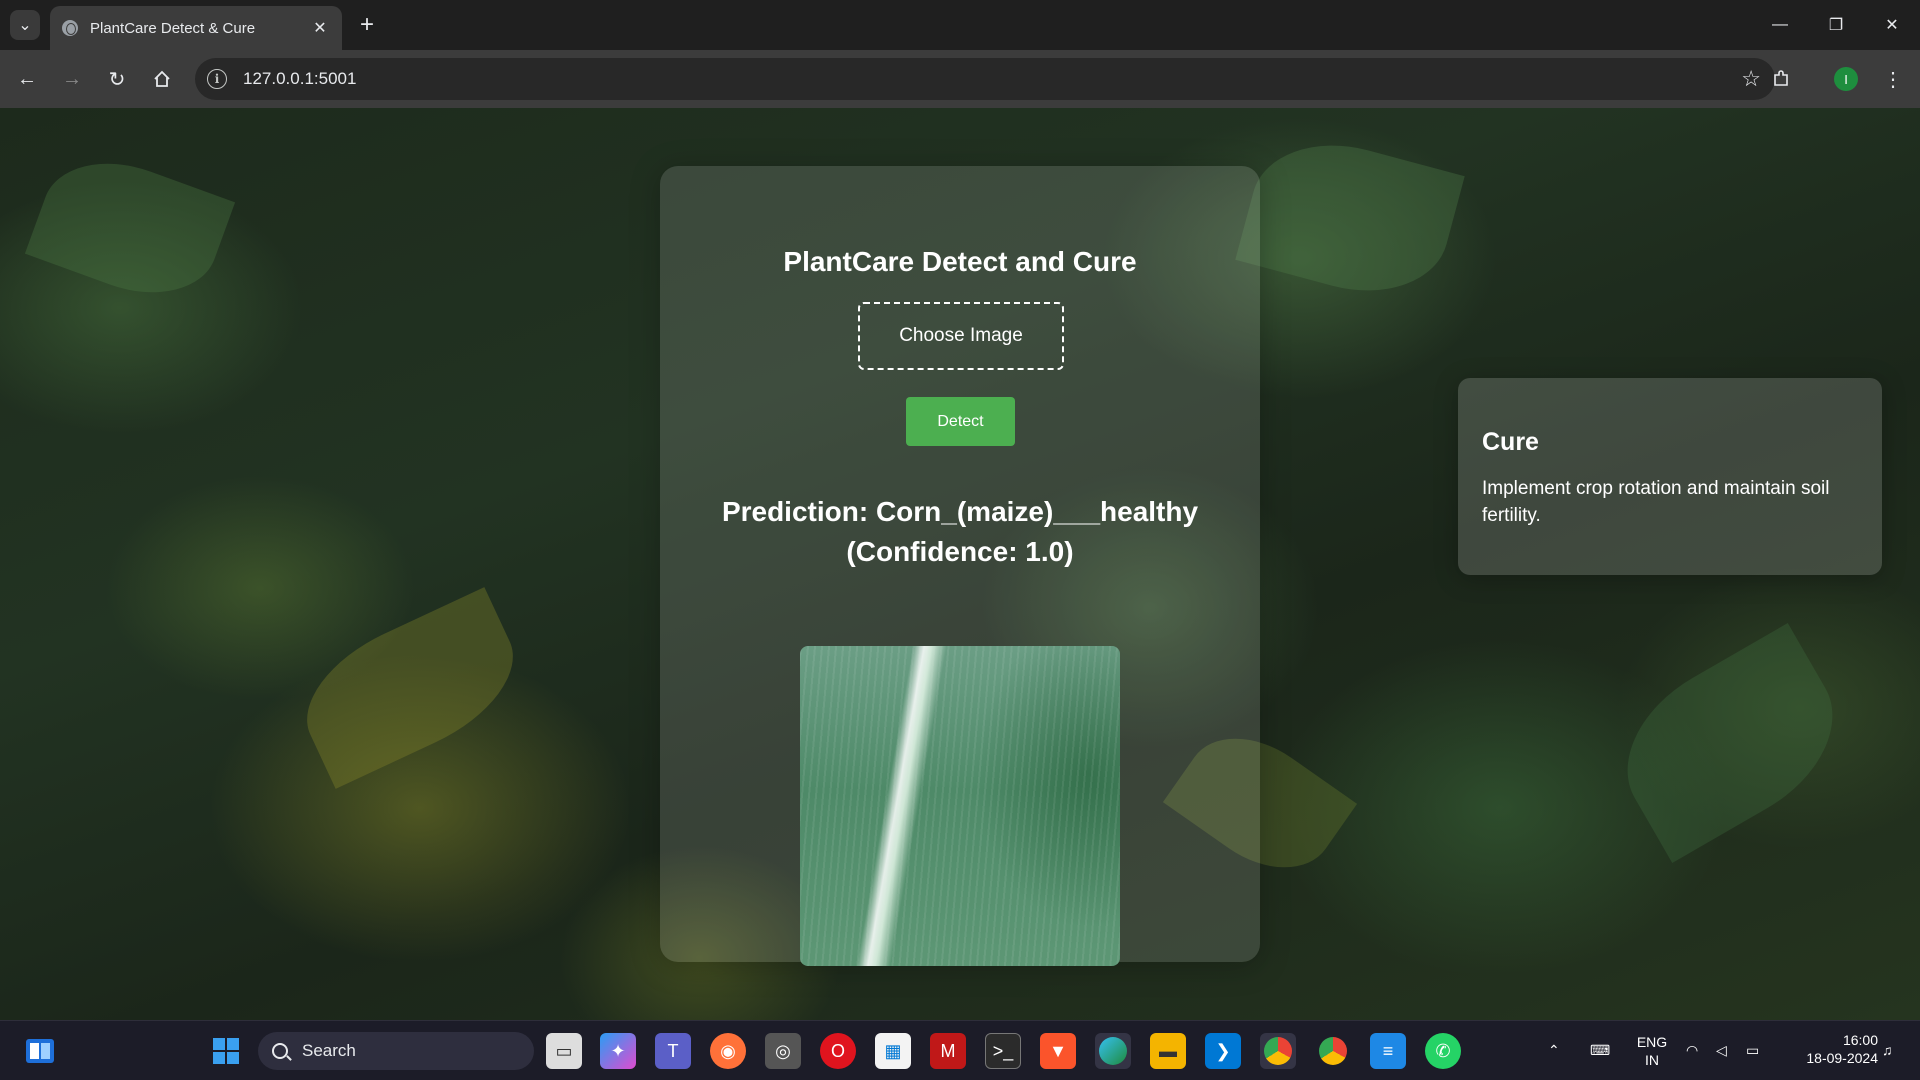 This screenshot has height=1080, width=1920. What do you see at coordinates (1652, 1051) in the screenshot?
I see `language-indicator: ENG IN` at bounding box center [1652, 1051].